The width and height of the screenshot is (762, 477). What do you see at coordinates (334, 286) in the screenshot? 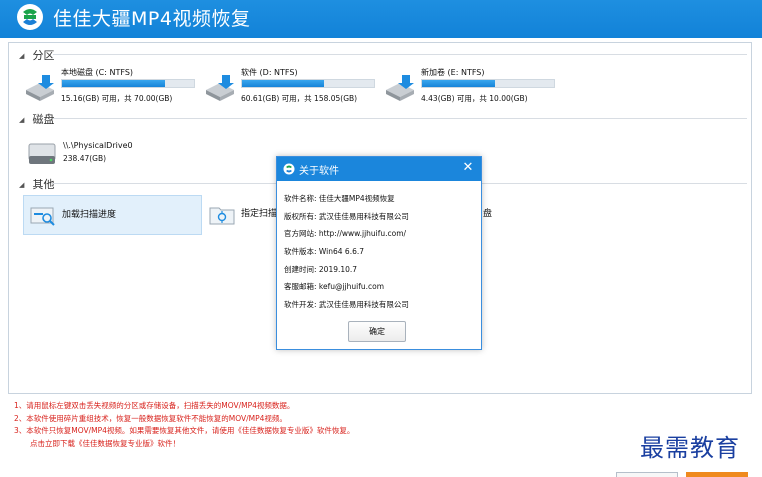
I see `about-row-email: 客服邮箱: kefu@jjhuifu.com` at bounding box center [334, 286].